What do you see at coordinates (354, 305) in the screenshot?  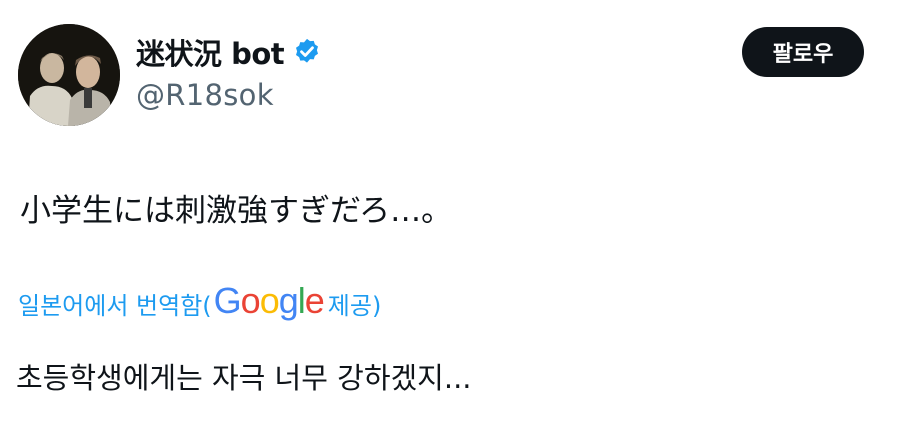 I see `translation-label-suffix: 제공)` at bounding box center [354, 305].